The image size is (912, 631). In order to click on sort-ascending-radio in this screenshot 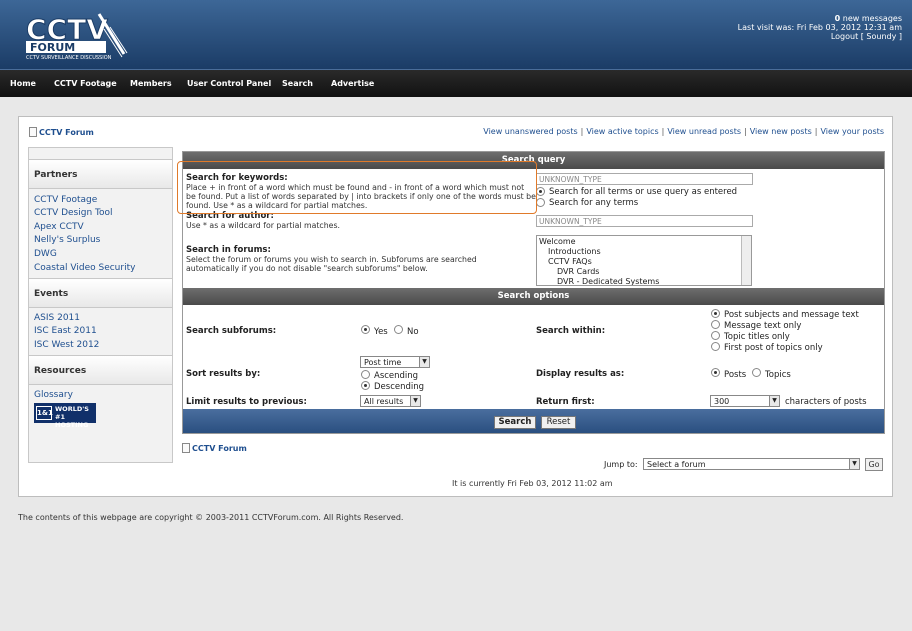, I will do `click(365, 374)`.